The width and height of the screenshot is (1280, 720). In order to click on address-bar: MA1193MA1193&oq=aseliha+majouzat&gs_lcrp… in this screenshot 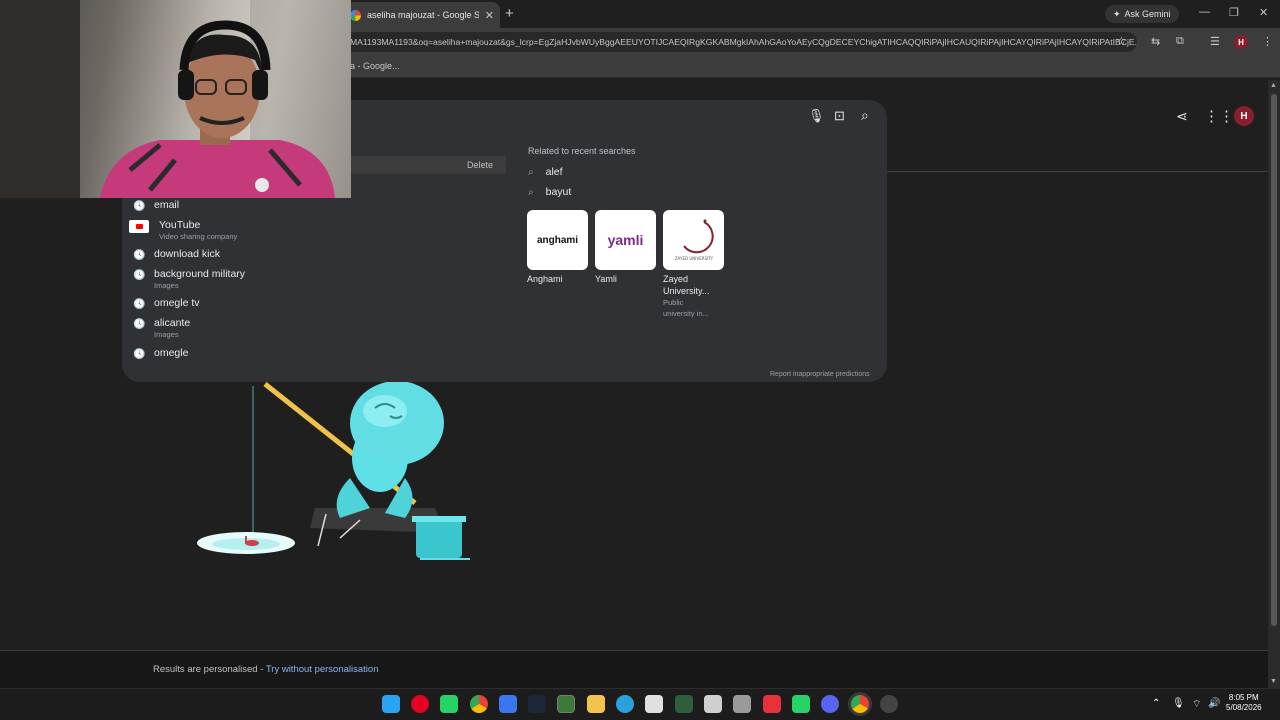, I will do `click(740, 42)`.